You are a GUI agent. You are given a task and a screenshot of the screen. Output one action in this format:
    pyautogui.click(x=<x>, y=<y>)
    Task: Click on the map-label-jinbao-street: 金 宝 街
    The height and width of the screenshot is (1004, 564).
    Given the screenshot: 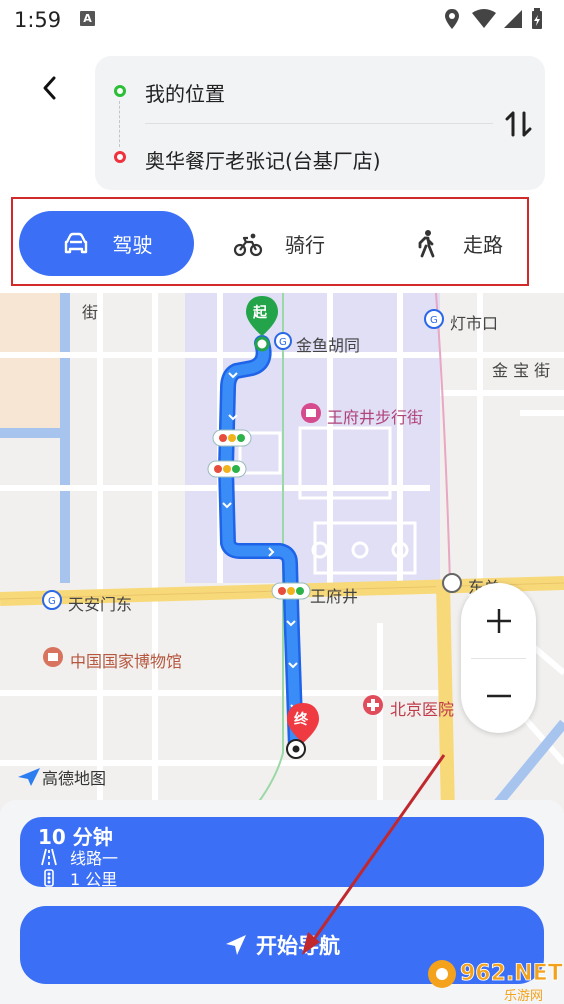 What is the action you would take?
    pyautogui.click(x=521, y=370)
    